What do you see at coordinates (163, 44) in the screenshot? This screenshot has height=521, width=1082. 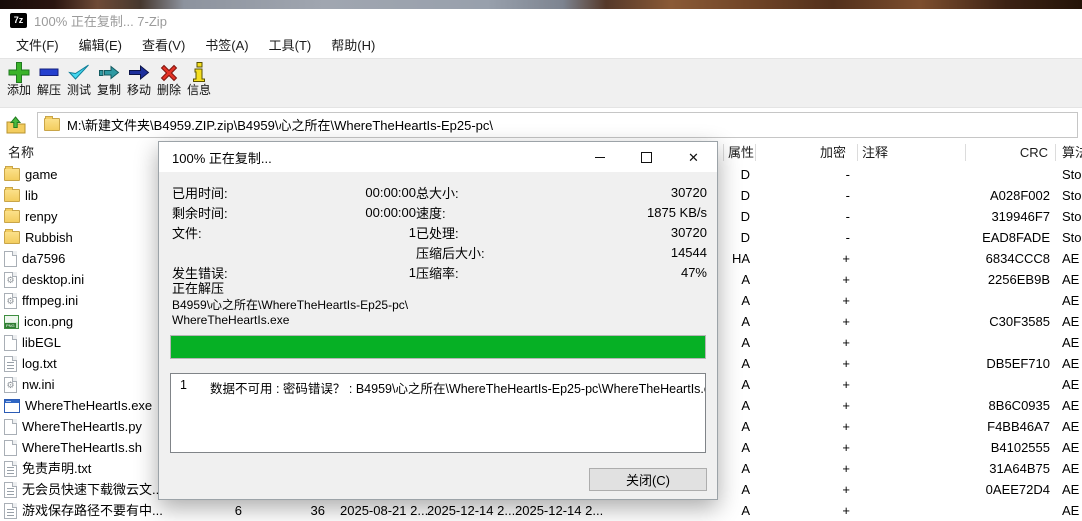 I see `menu-view: 查看(V)` at bounding box center [163, 44].